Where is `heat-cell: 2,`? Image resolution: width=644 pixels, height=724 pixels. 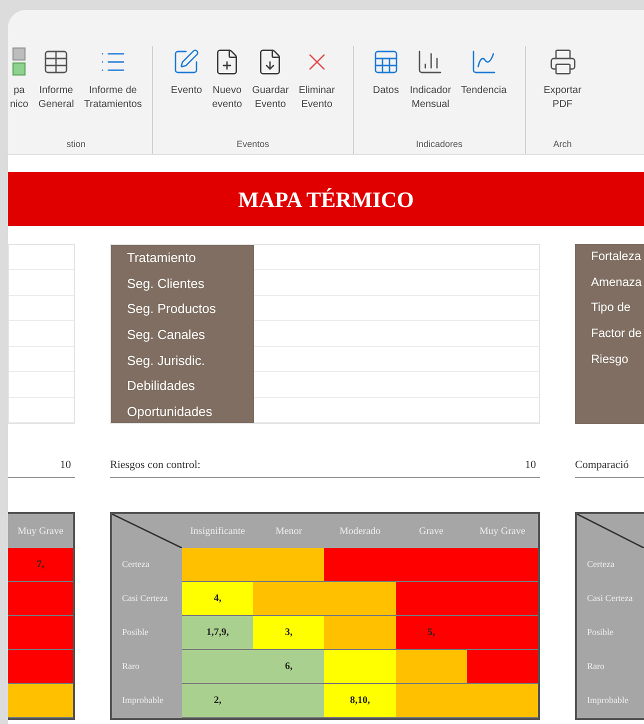 heat-cell: 2, is located at coordinates (218, 701).